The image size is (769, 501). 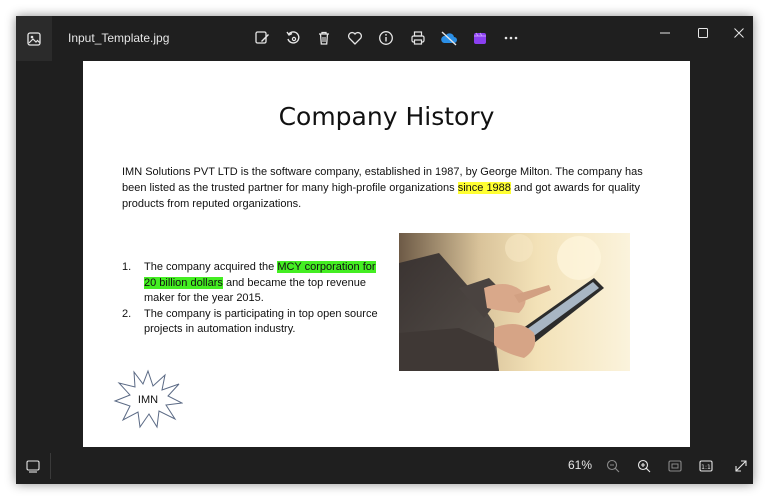 I want to click on filmstrip-icon, so click(x=33, y=466).